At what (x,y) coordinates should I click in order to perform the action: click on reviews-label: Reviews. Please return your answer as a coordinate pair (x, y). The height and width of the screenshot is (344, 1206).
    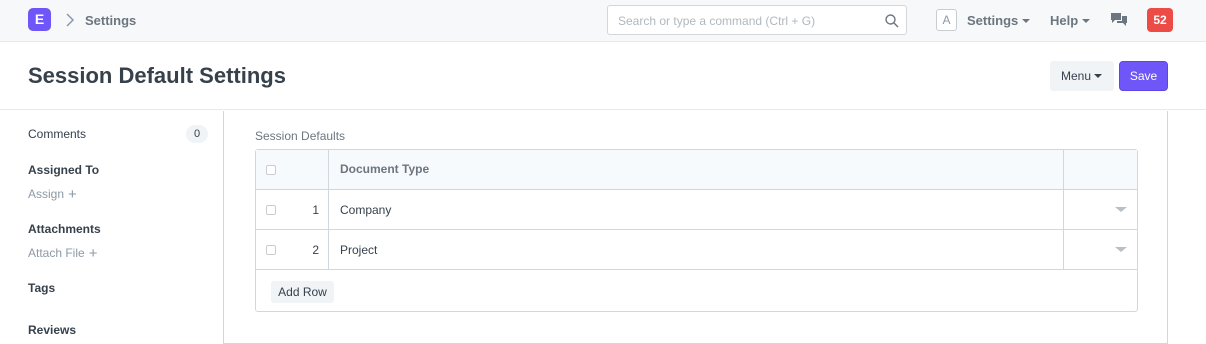
    Looking at the image, I should click on (52, 330).